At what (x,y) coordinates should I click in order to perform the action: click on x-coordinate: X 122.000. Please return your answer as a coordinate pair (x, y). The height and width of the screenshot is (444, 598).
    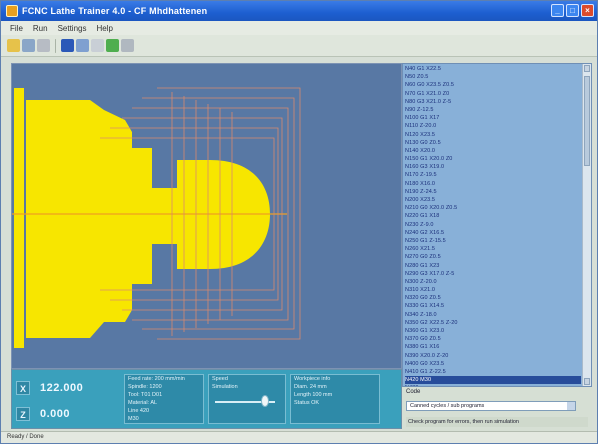
    Looking at the image, I should click on (68, 388).